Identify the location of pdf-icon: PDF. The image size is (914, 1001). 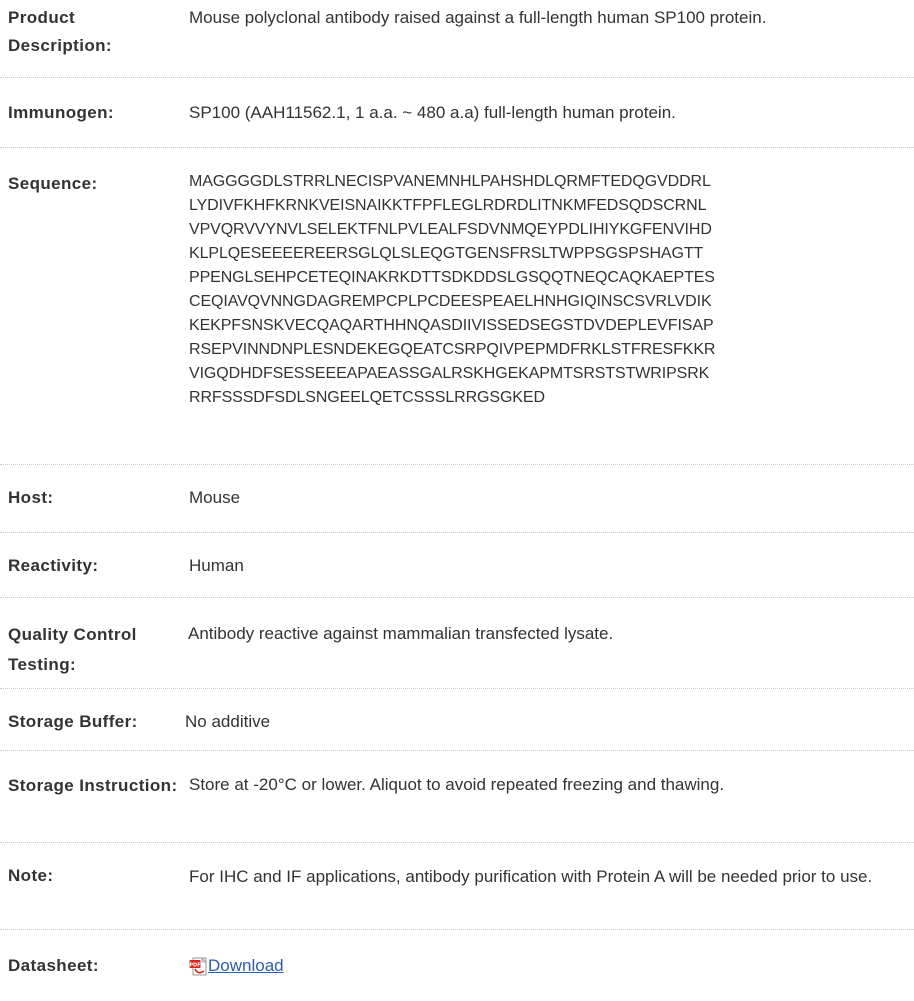
(198, 966).